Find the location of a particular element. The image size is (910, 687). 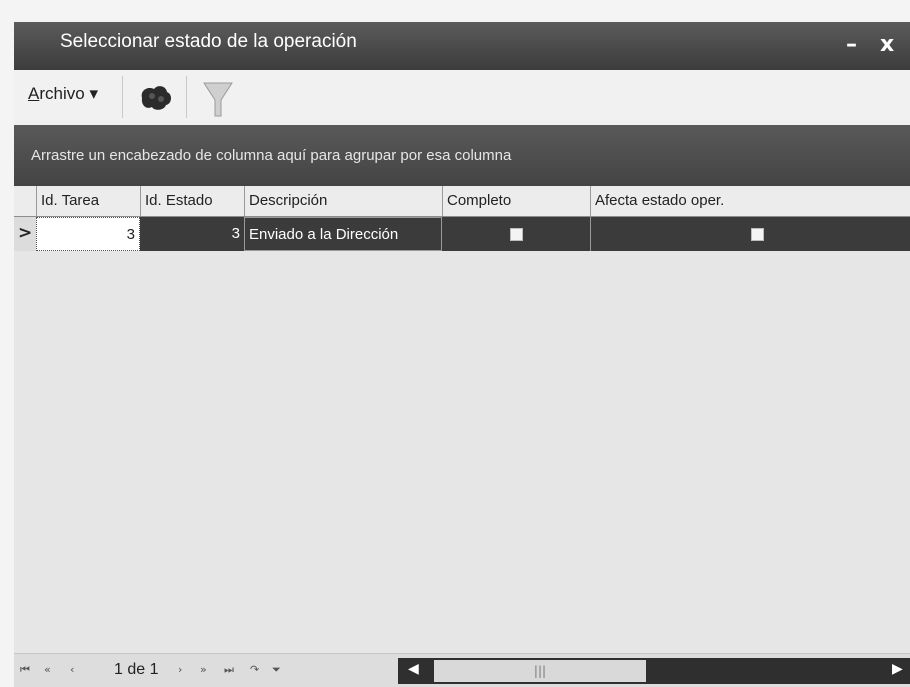

title-bar: Seleccionar estado de la operación – x is located at coordinates (462, 46).